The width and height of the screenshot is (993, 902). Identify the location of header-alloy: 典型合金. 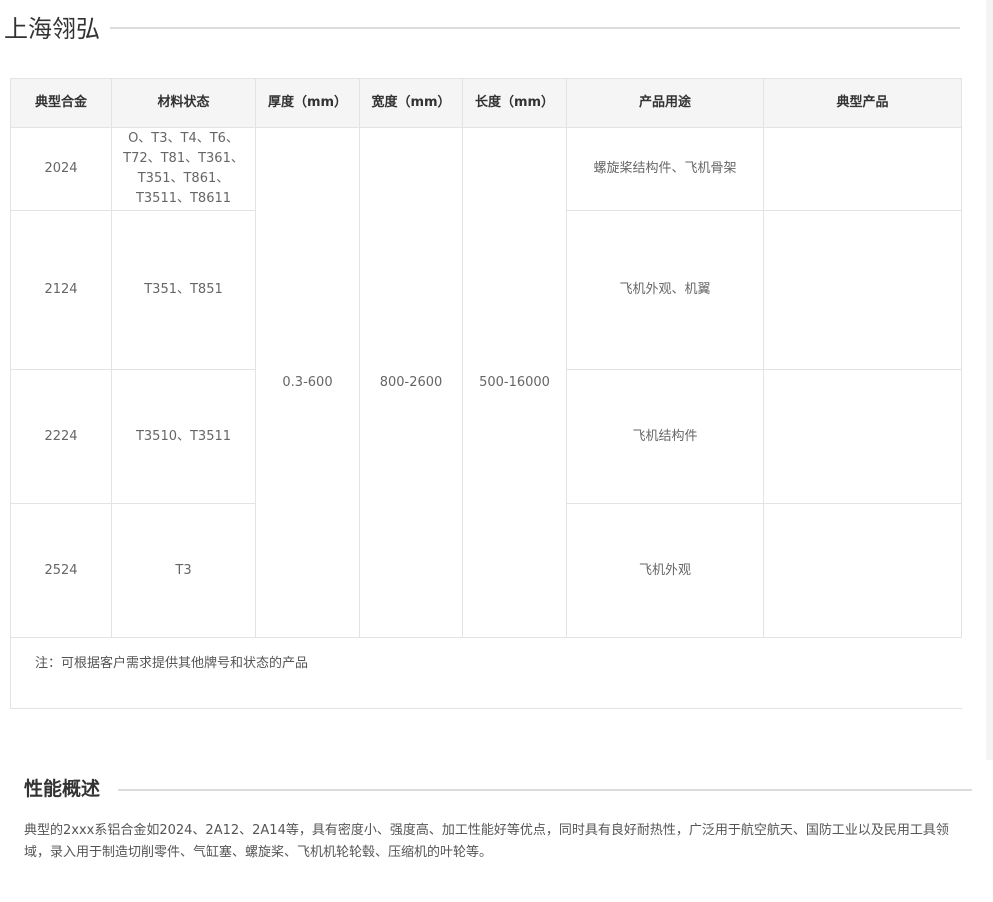
(61, 103).